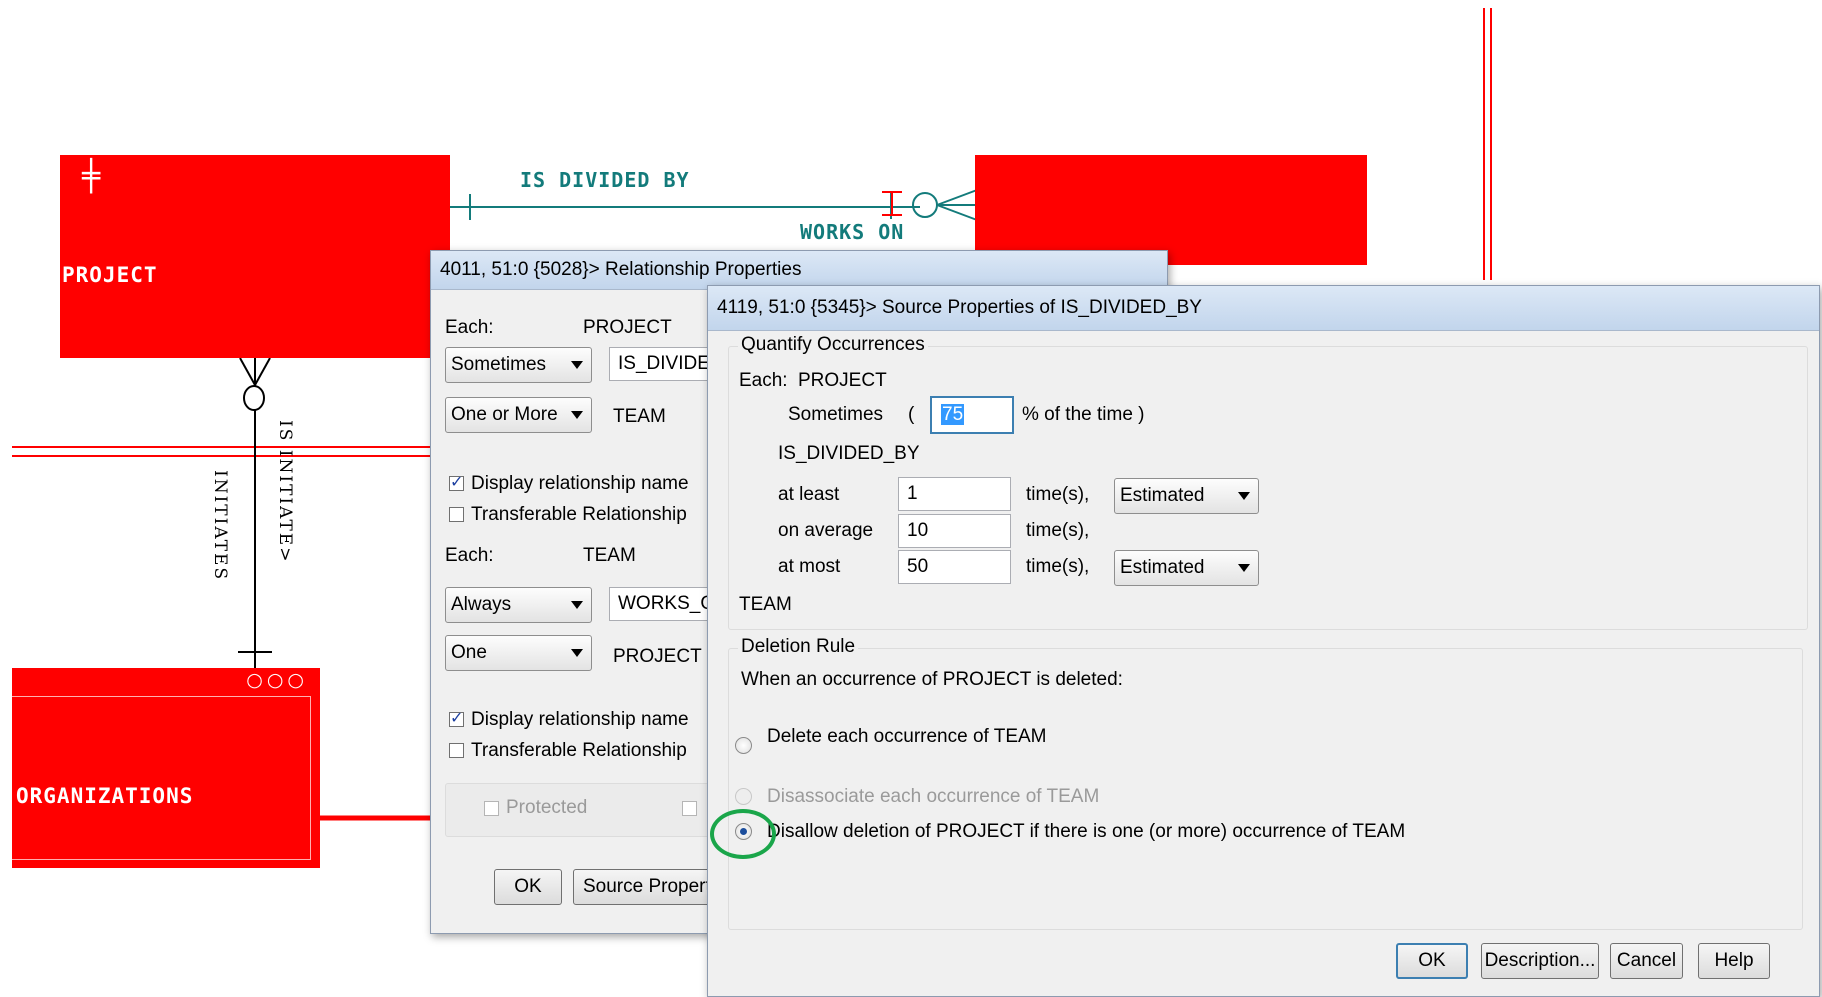  Describe the element at coordinates (809, 494) in the screenshot. I see `at-least-label: at least` at that location.